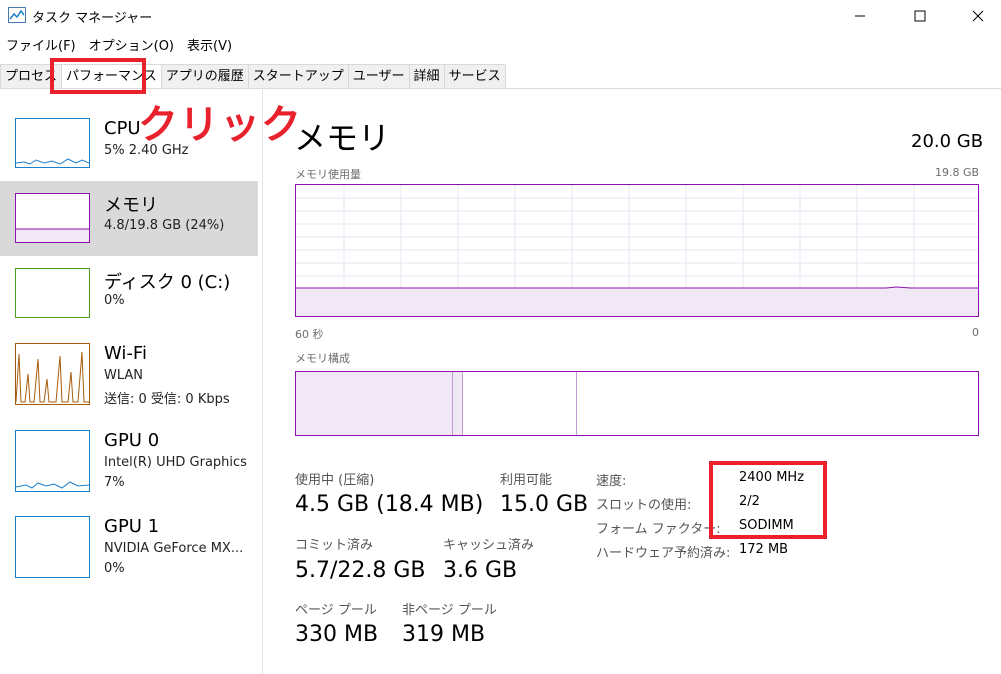 The image size is (1001, 674). What do you see at coordinates (114, 482) in the screenshot?
I see `sidebar-item-detail2: 7%` at bounding box center [114, 482].